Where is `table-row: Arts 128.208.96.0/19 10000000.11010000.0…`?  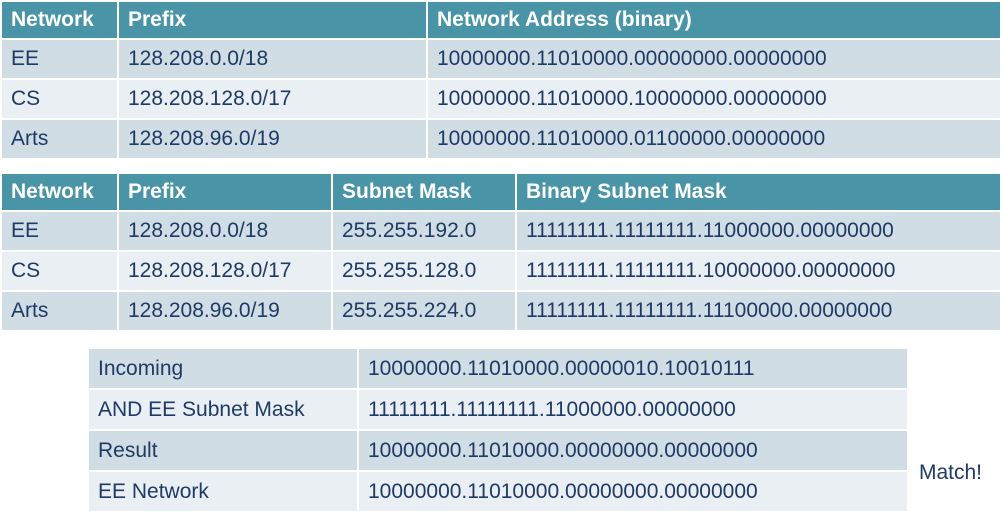
table-row: Arts 128.208.96.0/19 10000000.11010000.0… is located at coordinates (501, 139).